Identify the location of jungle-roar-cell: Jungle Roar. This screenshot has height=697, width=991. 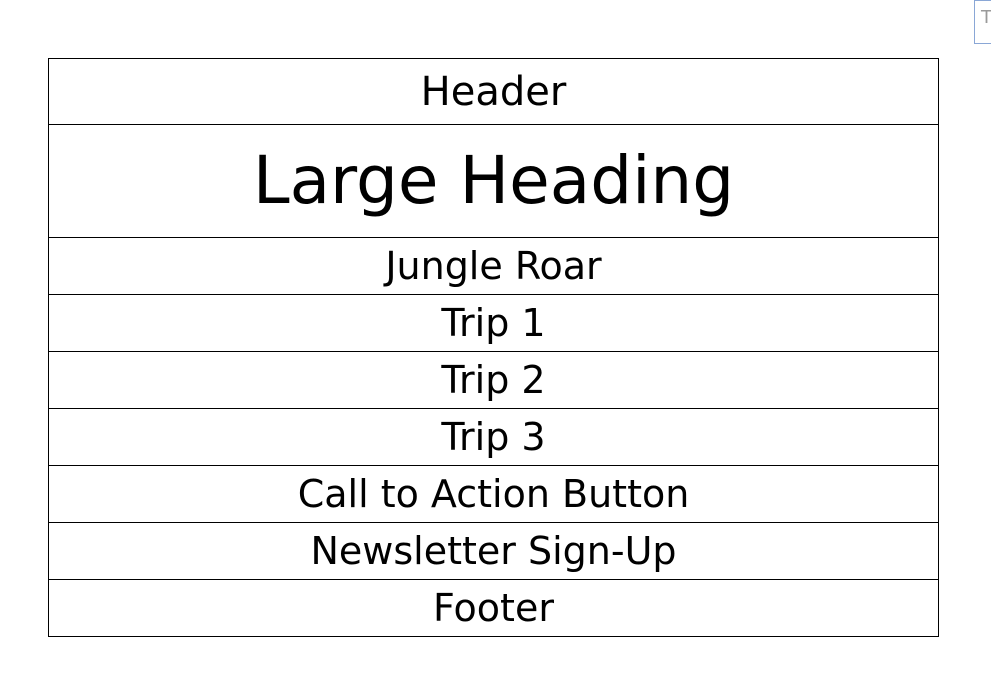
(493, 266).